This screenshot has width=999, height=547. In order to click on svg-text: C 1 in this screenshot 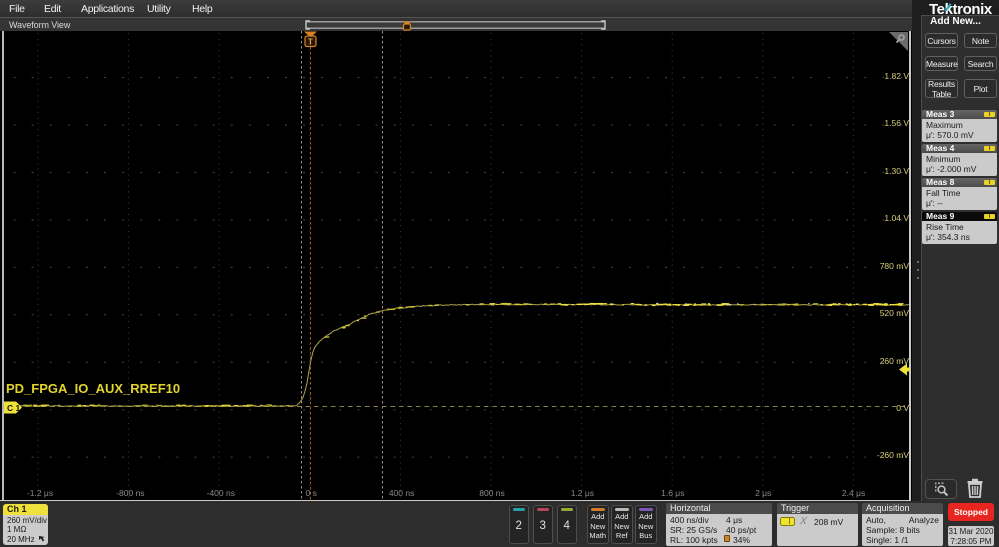, I will do `click(14, 408)`.